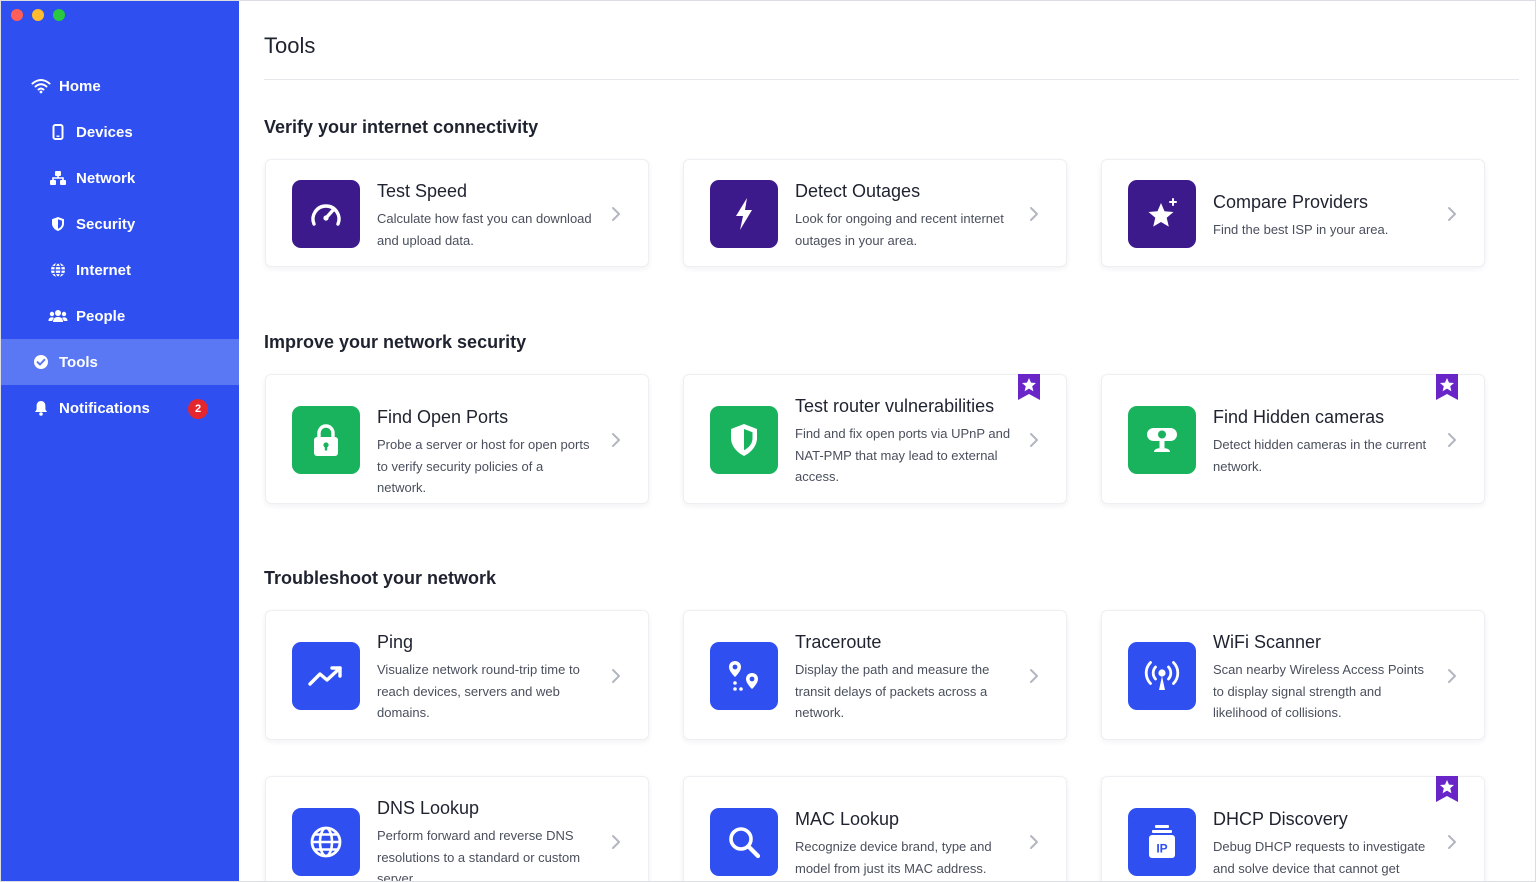 The height and width of the screenshot is (882, 1536). What do you see at coordinates (847, 819) in the screenshot?
I see `tool-name: MAC Lookup` at bounding box center [847, 819].